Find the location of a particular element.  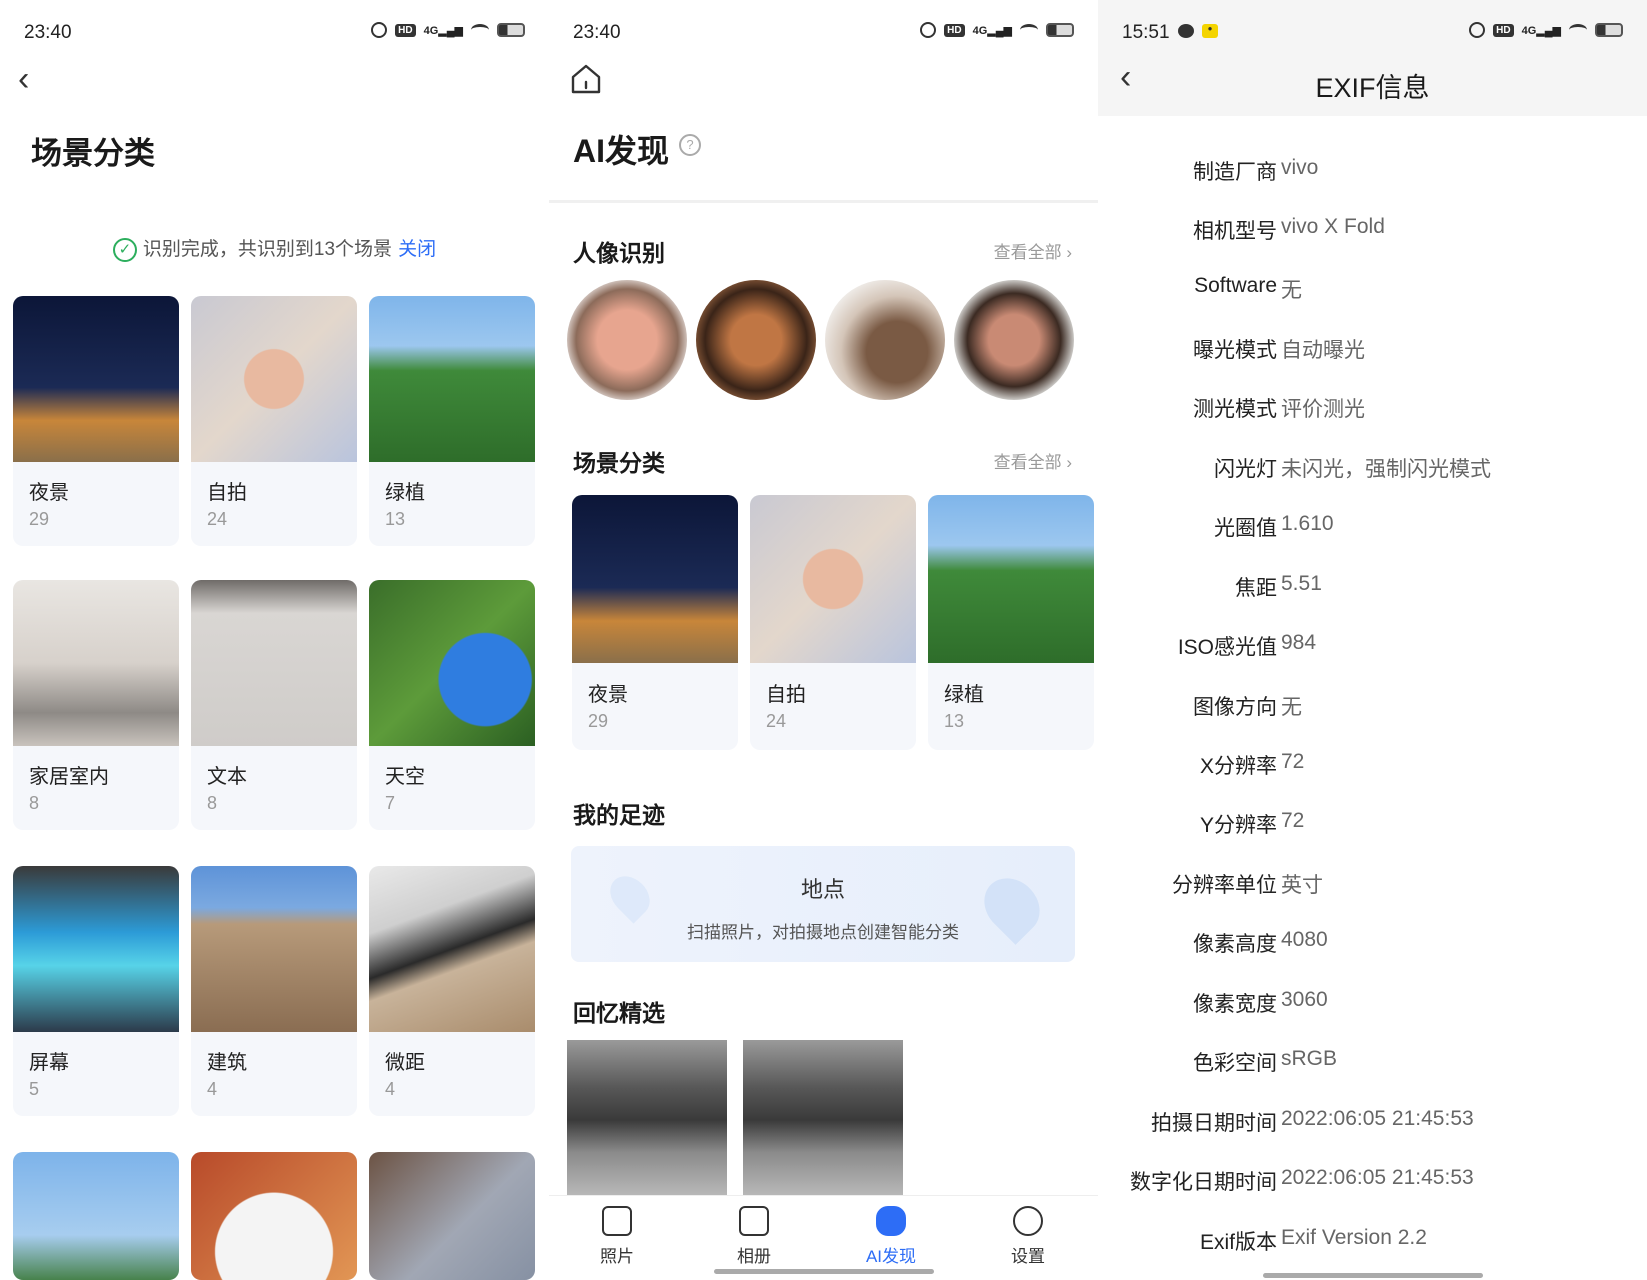

recognition-notice: ✓ 识别完成，共识别到13个场景 关闭 is located at coordinates (274, 248).